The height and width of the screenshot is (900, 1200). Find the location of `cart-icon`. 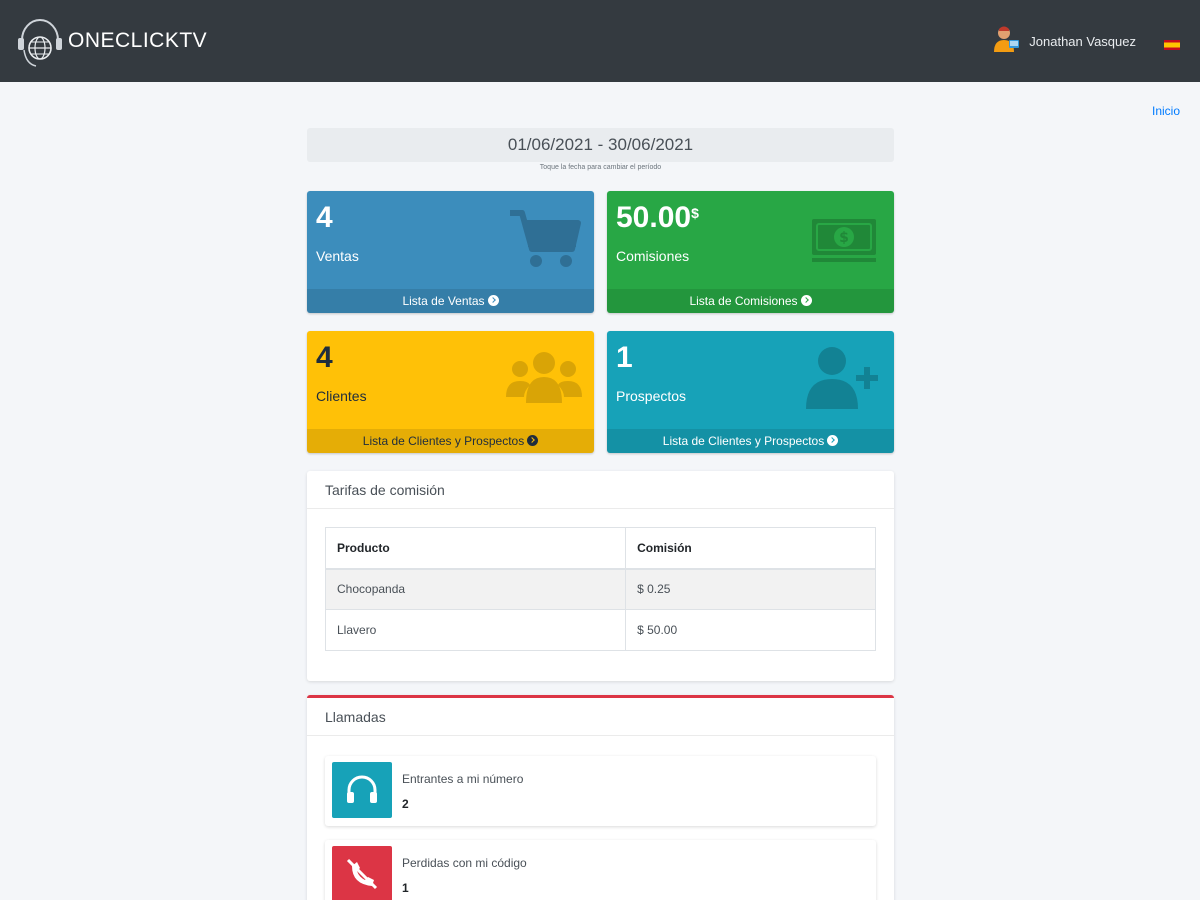

cart-icon is located at coordinates (544, 238).